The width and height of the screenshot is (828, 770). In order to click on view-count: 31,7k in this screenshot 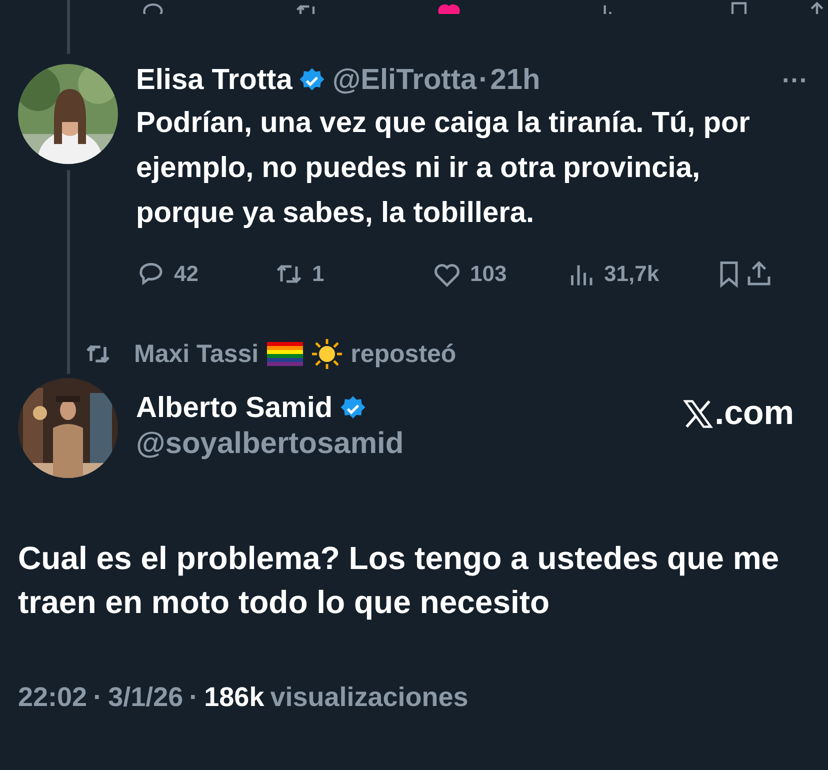, I will do `click(632, 274)`.